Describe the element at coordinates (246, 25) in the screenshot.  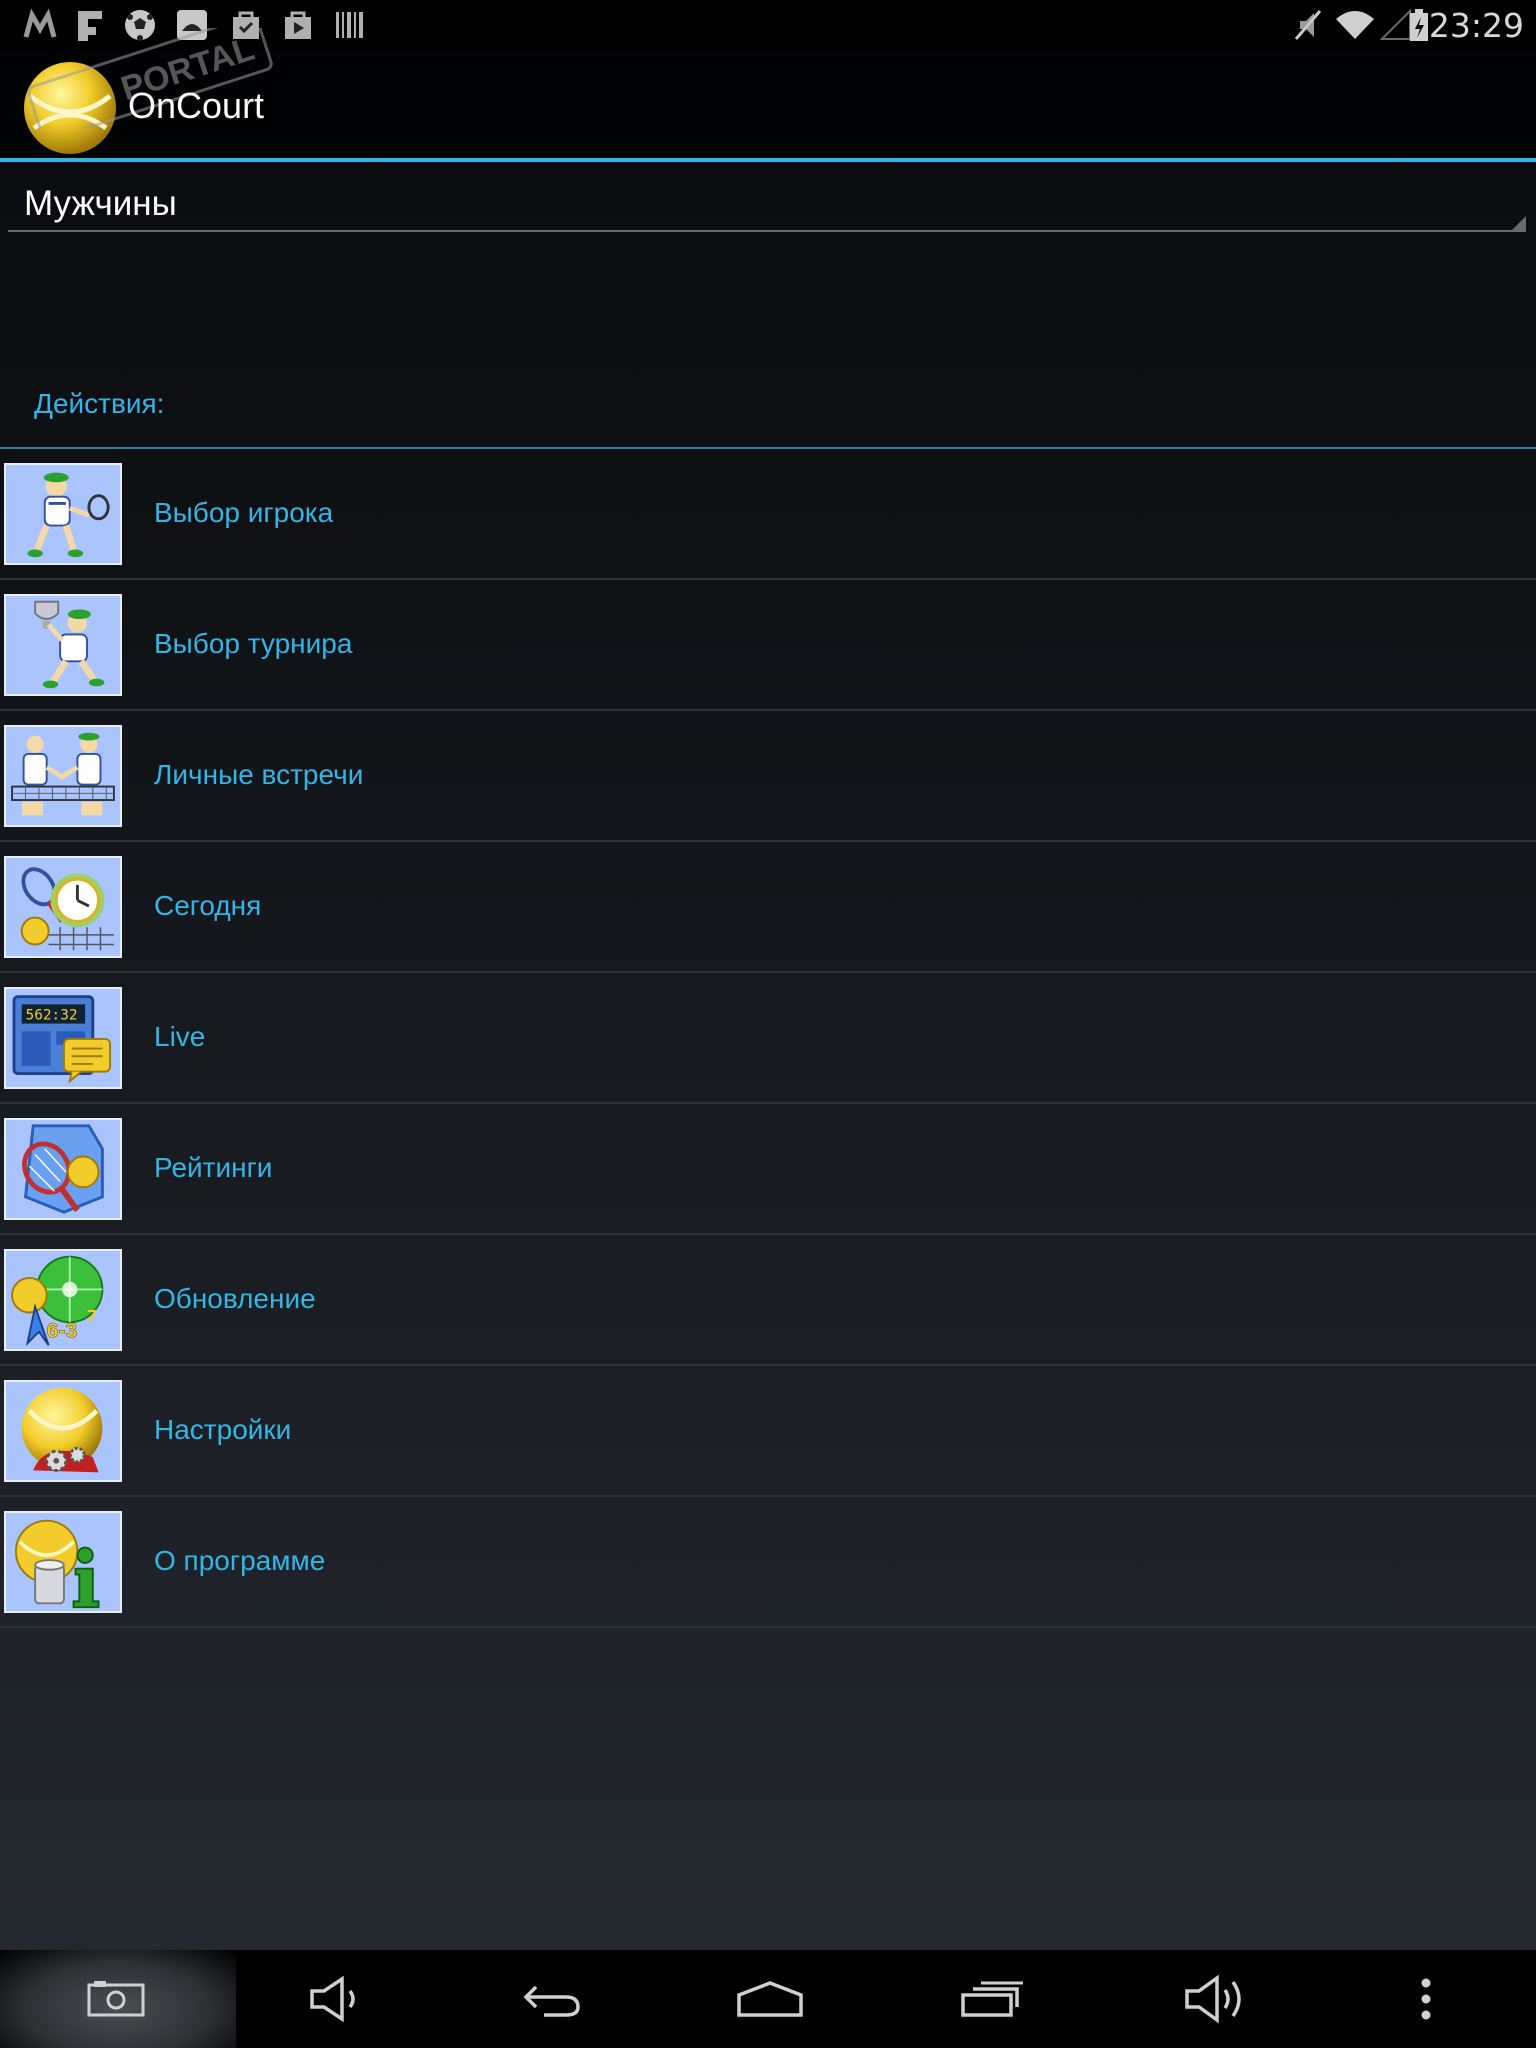
I see `shopping-bag-icon` at that location.